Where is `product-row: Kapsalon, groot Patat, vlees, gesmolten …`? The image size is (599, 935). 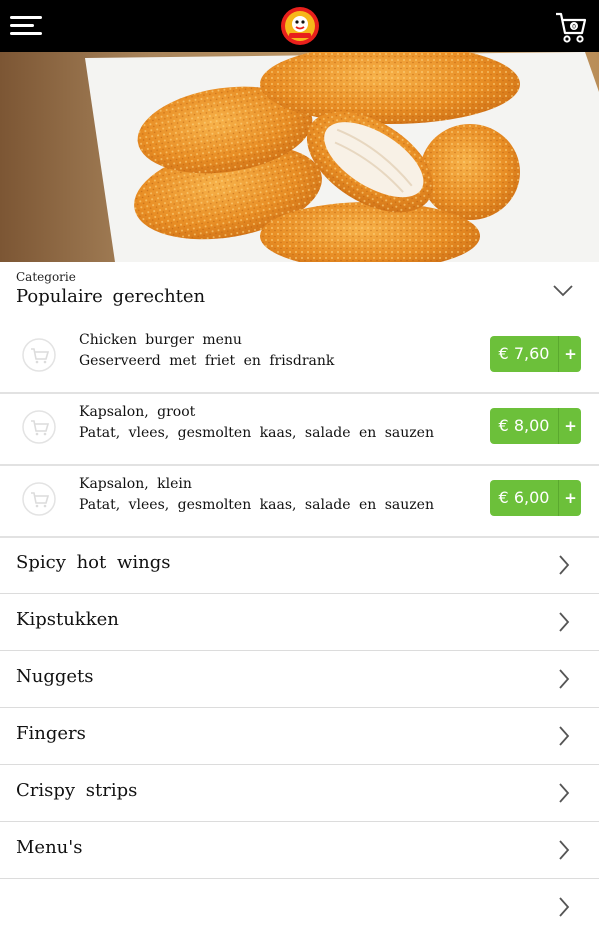
product-row: Kapsalon, groot Patat, vlees, gesmolten … is located at coordinates (299, 429).